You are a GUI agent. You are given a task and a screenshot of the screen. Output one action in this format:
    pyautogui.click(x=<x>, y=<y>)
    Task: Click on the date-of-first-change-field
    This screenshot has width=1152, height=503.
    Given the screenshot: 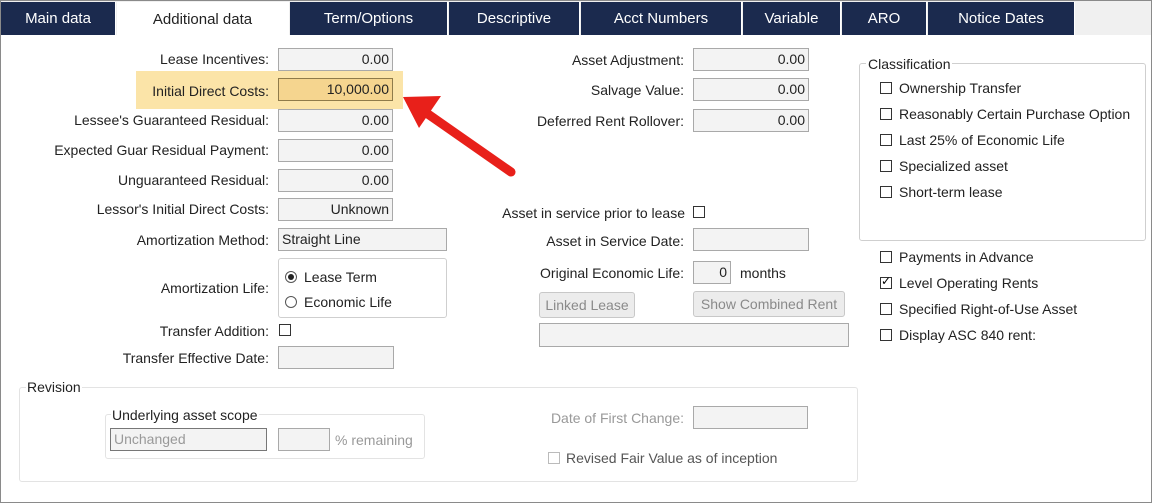 What is the action you would take?
    pyautogui.click(x=750, y=417)
    